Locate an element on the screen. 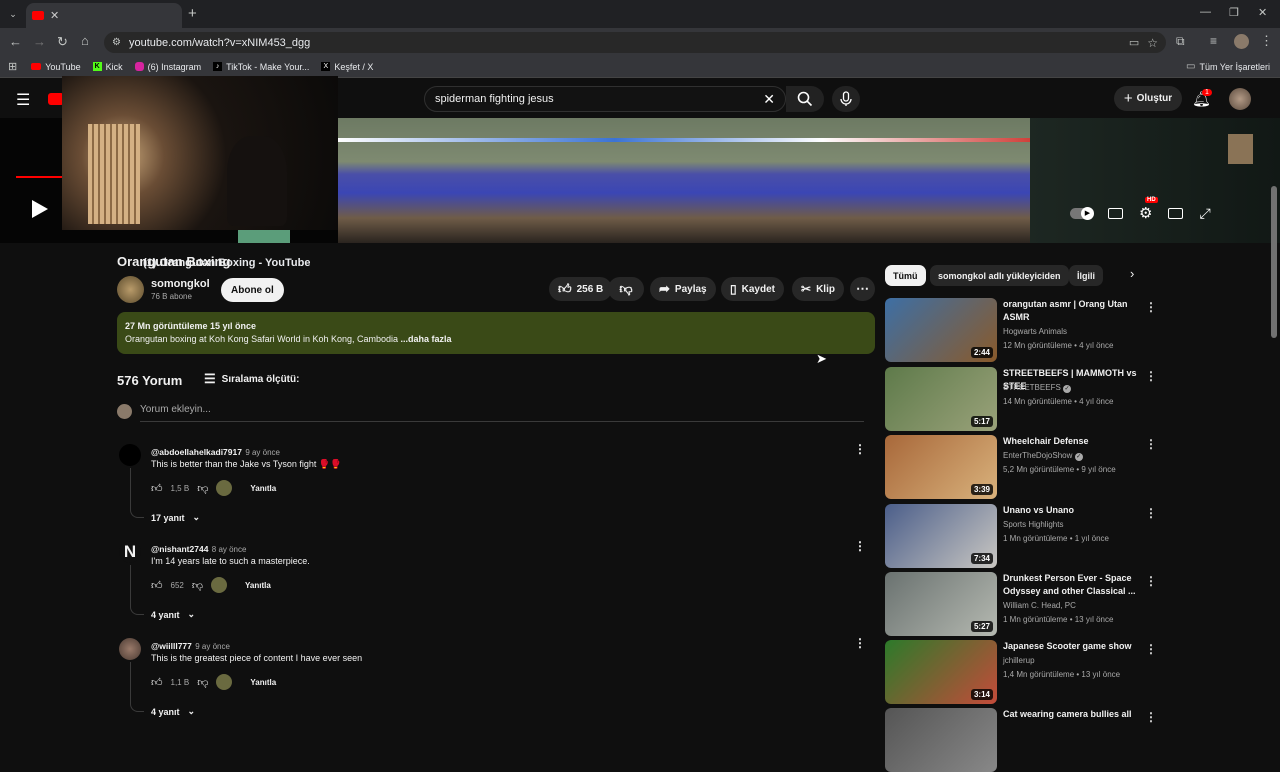  tab-close-icon: ✕ is located at coordinates (54, 15).